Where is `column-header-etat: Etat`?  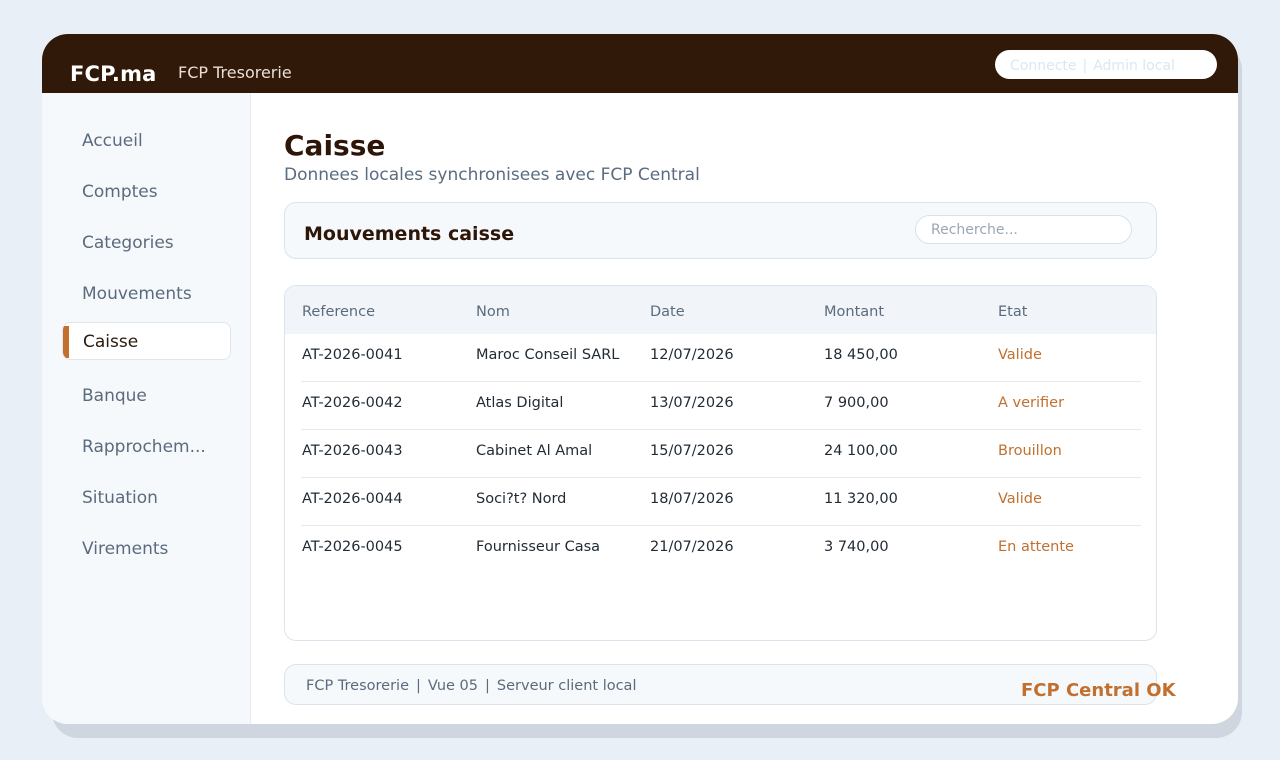
column-header-etat: Etat is located at coordinates (1012, 312).